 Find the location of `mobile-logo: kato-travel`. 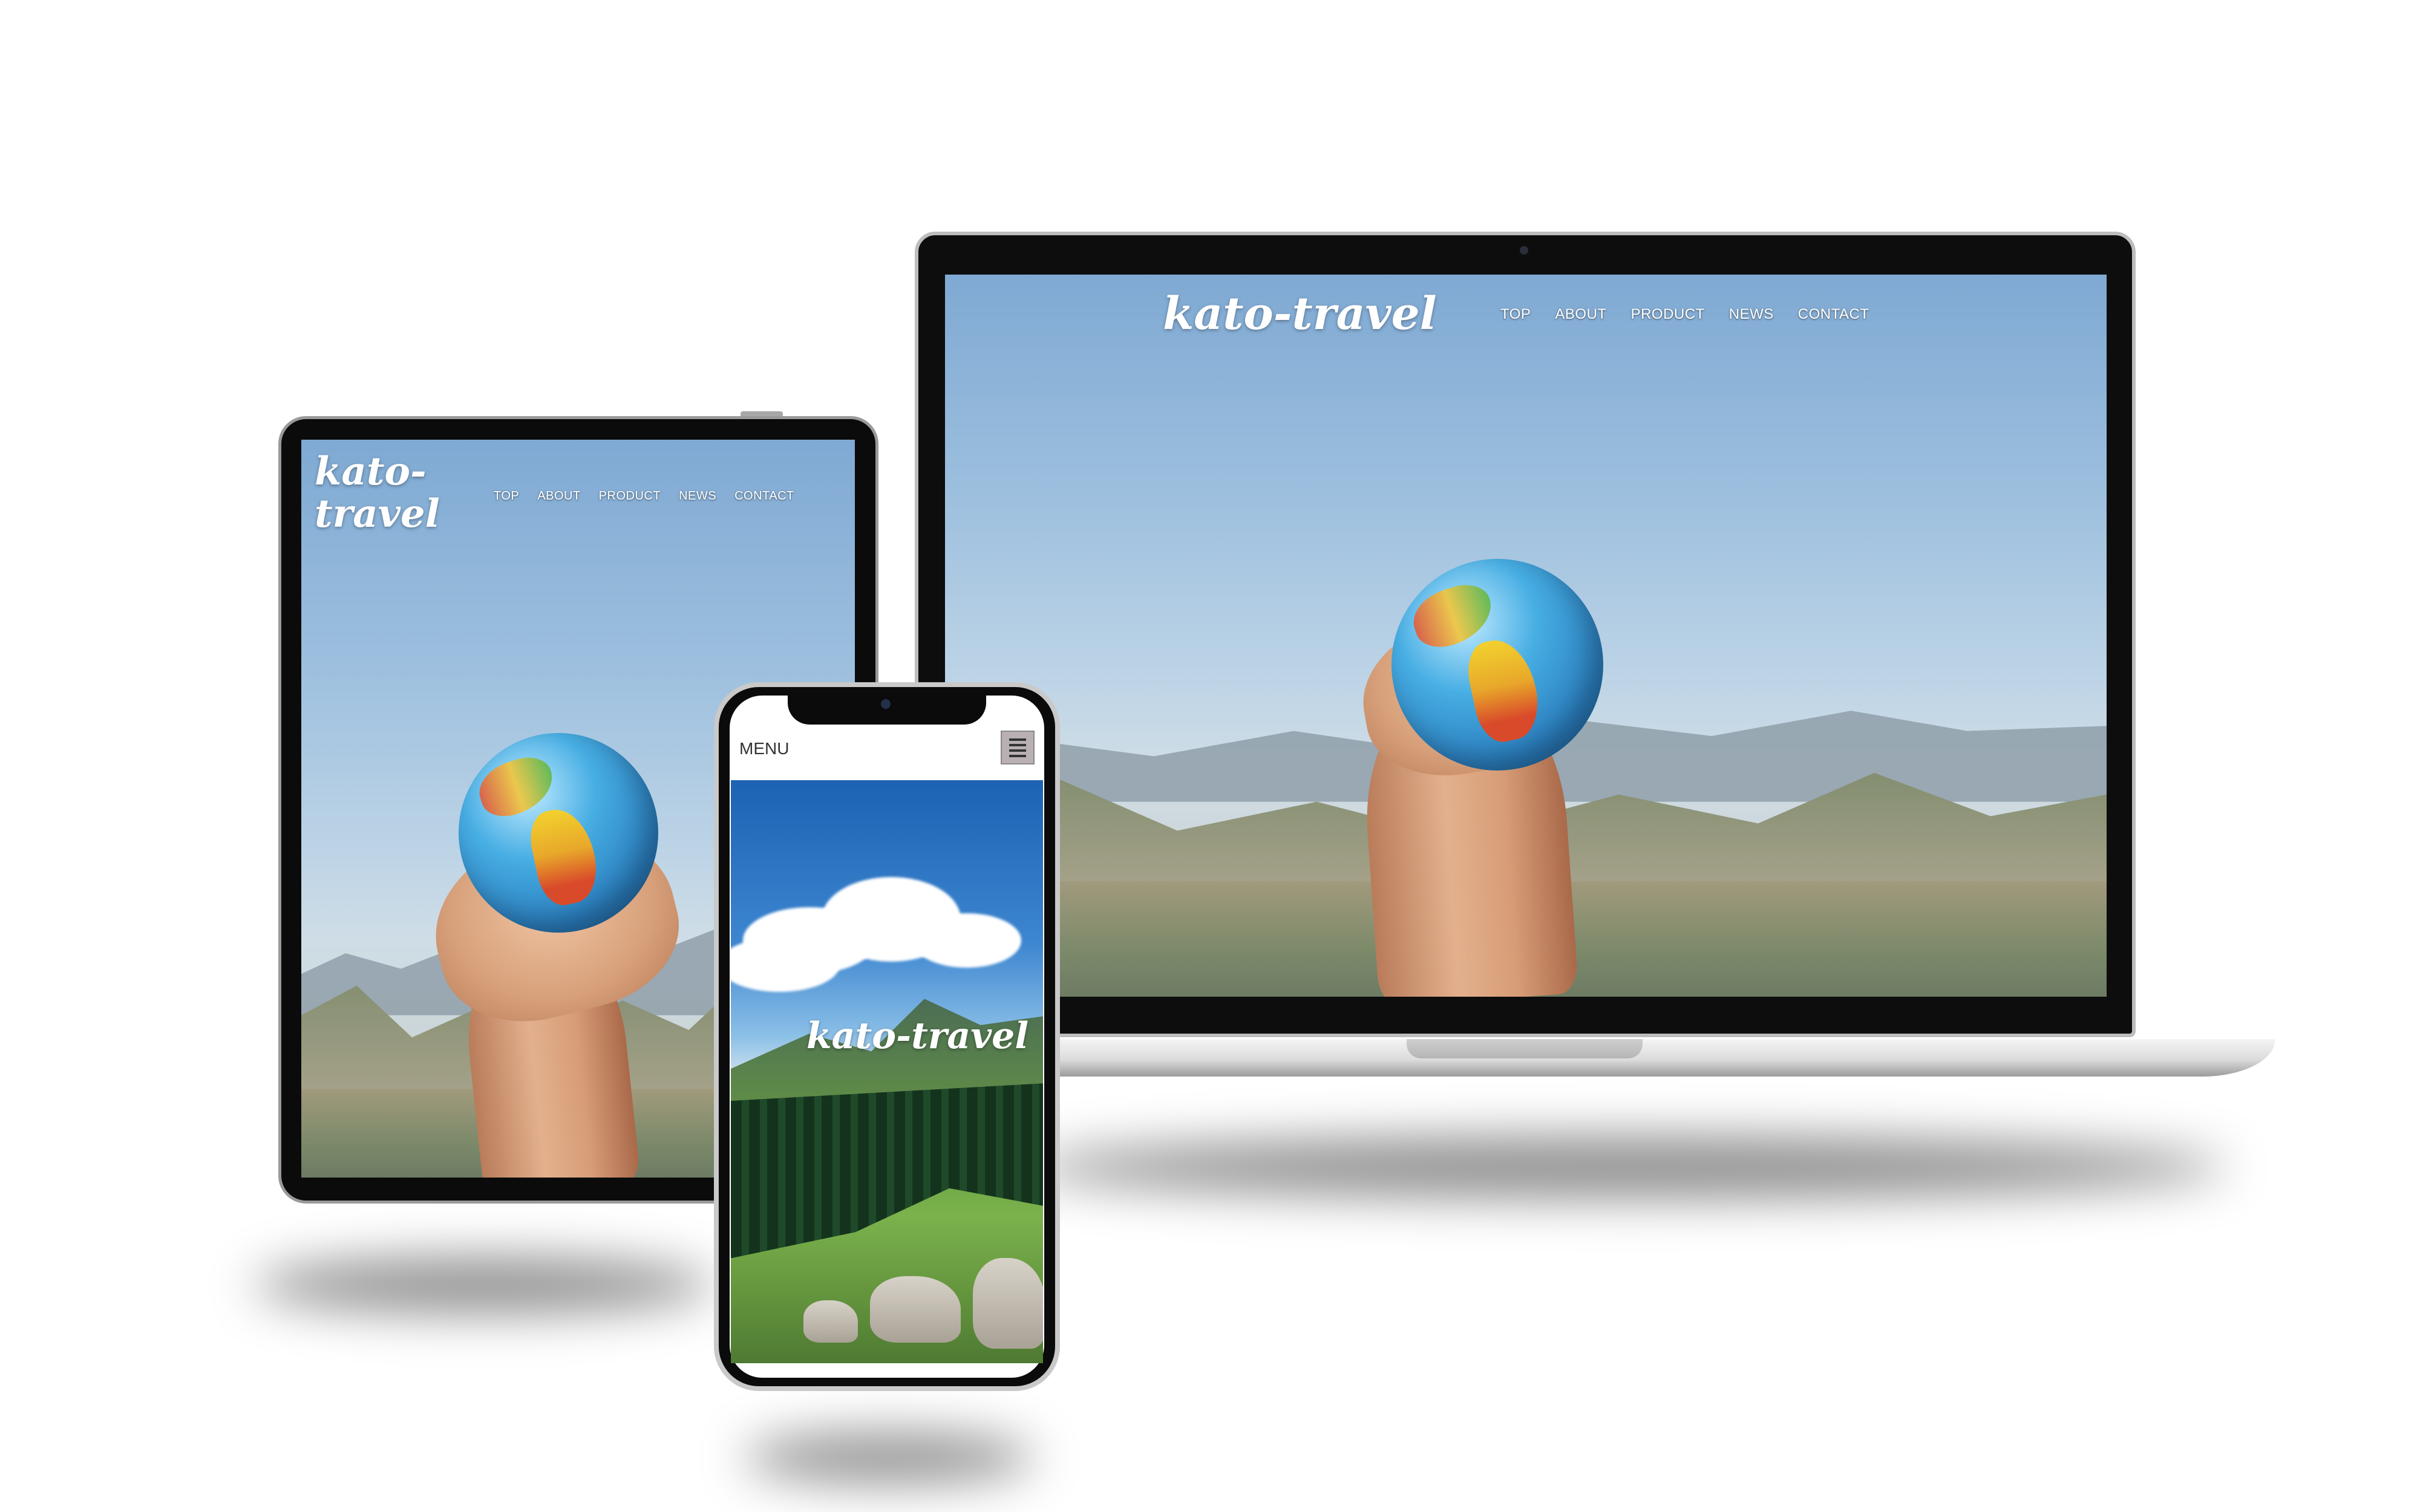

mobile-logo: kato-travel is located at coordinates (917, 1036).